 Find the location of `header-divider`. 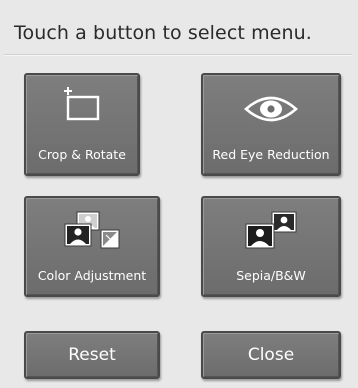

header-divider is located at coordinates (178, 55).